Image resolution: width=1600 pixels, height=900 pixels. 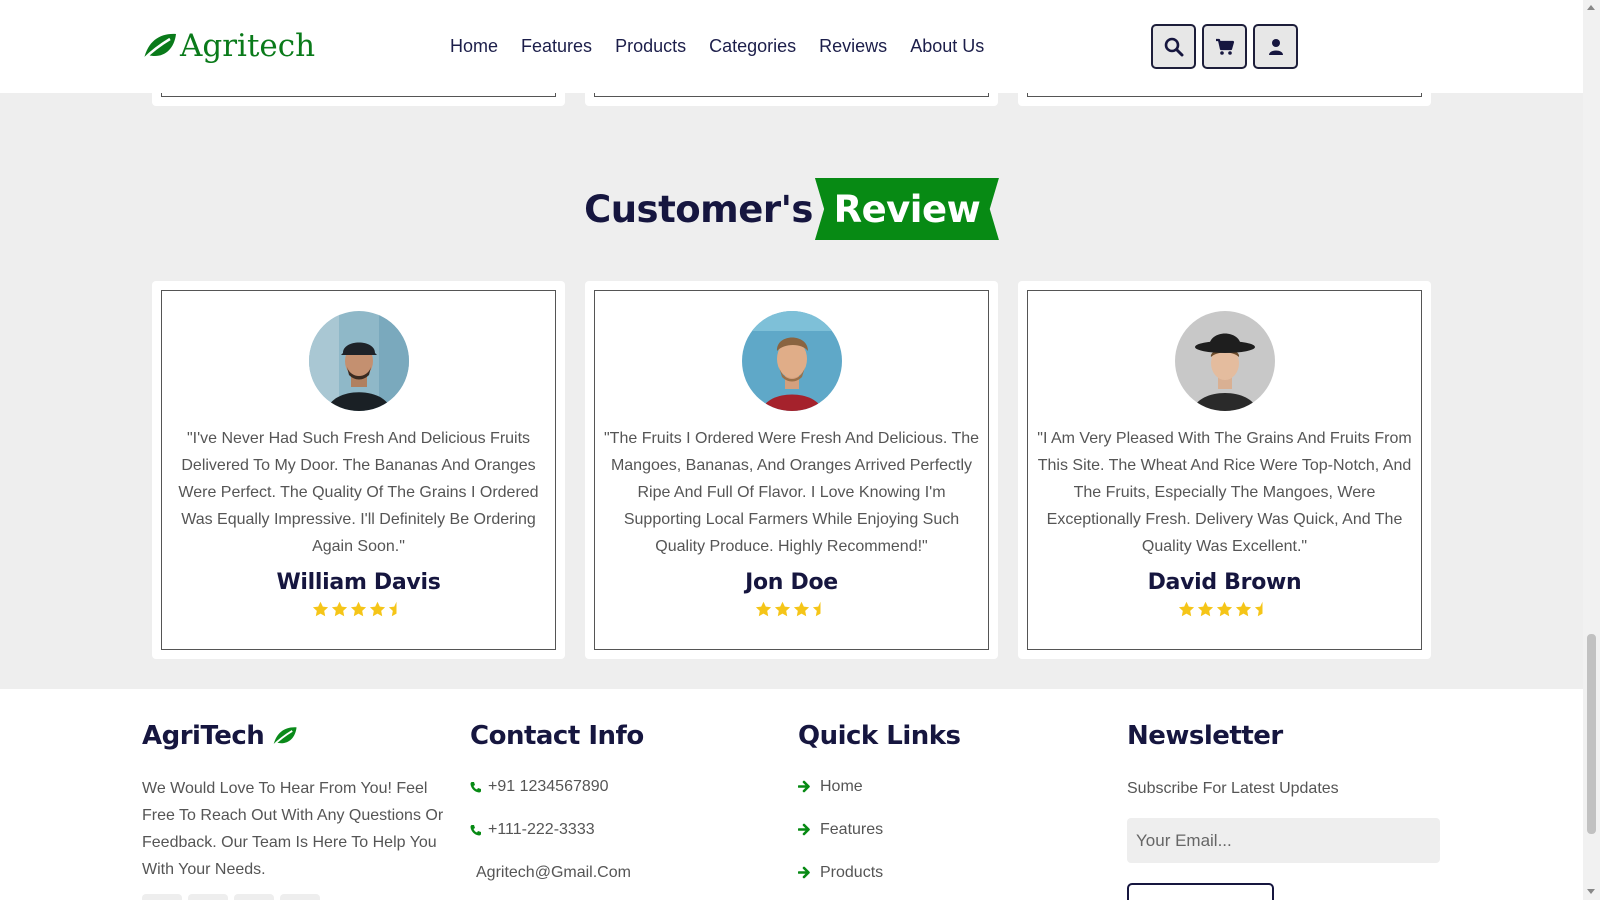 I want to click on search-button, so click(x=1173, y=46).